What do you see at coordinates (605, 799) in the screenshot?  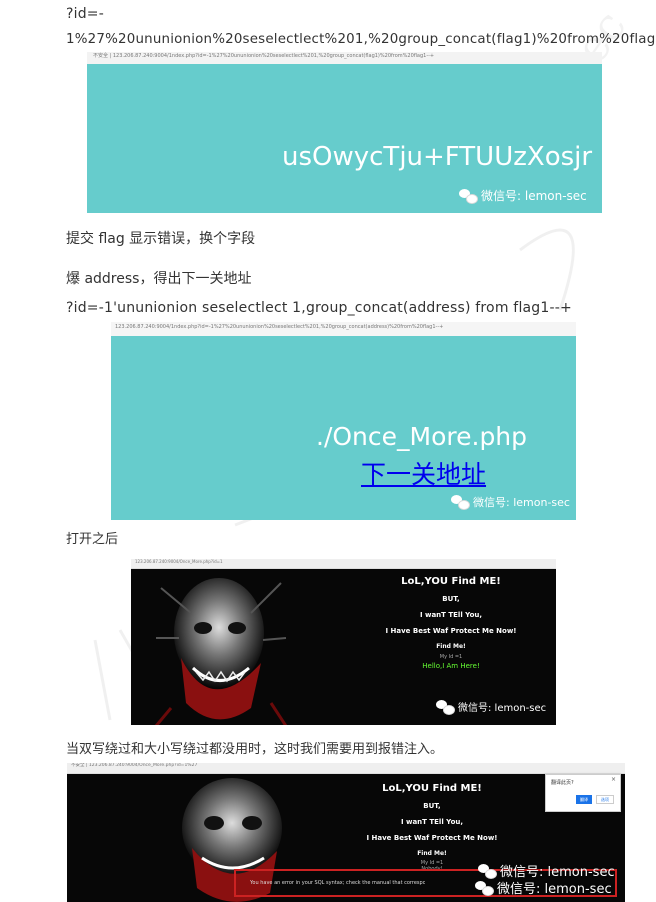 I see `options-button: 选项` at bounding box center [605, 799].